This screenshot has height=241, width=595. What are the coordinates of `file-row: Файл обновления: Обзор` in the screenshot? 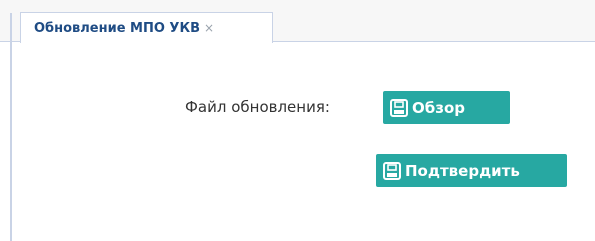 It's located at (297, 108).